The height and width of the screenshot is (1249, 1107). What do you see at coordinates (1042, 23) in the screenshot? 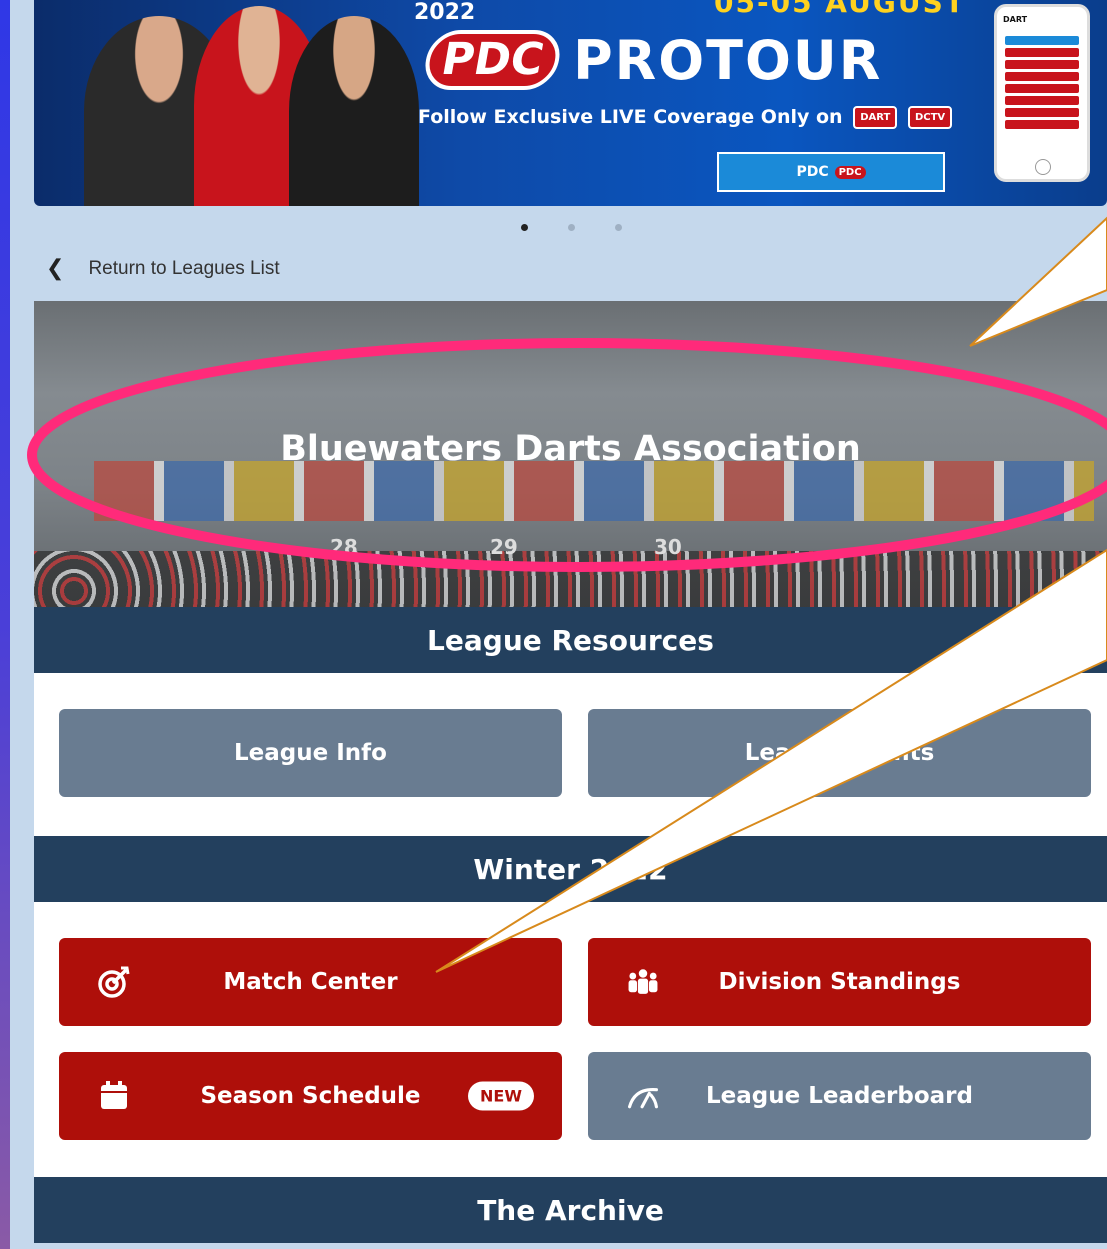
I see `phone-header: DART` at bounding box center [1042, 23].